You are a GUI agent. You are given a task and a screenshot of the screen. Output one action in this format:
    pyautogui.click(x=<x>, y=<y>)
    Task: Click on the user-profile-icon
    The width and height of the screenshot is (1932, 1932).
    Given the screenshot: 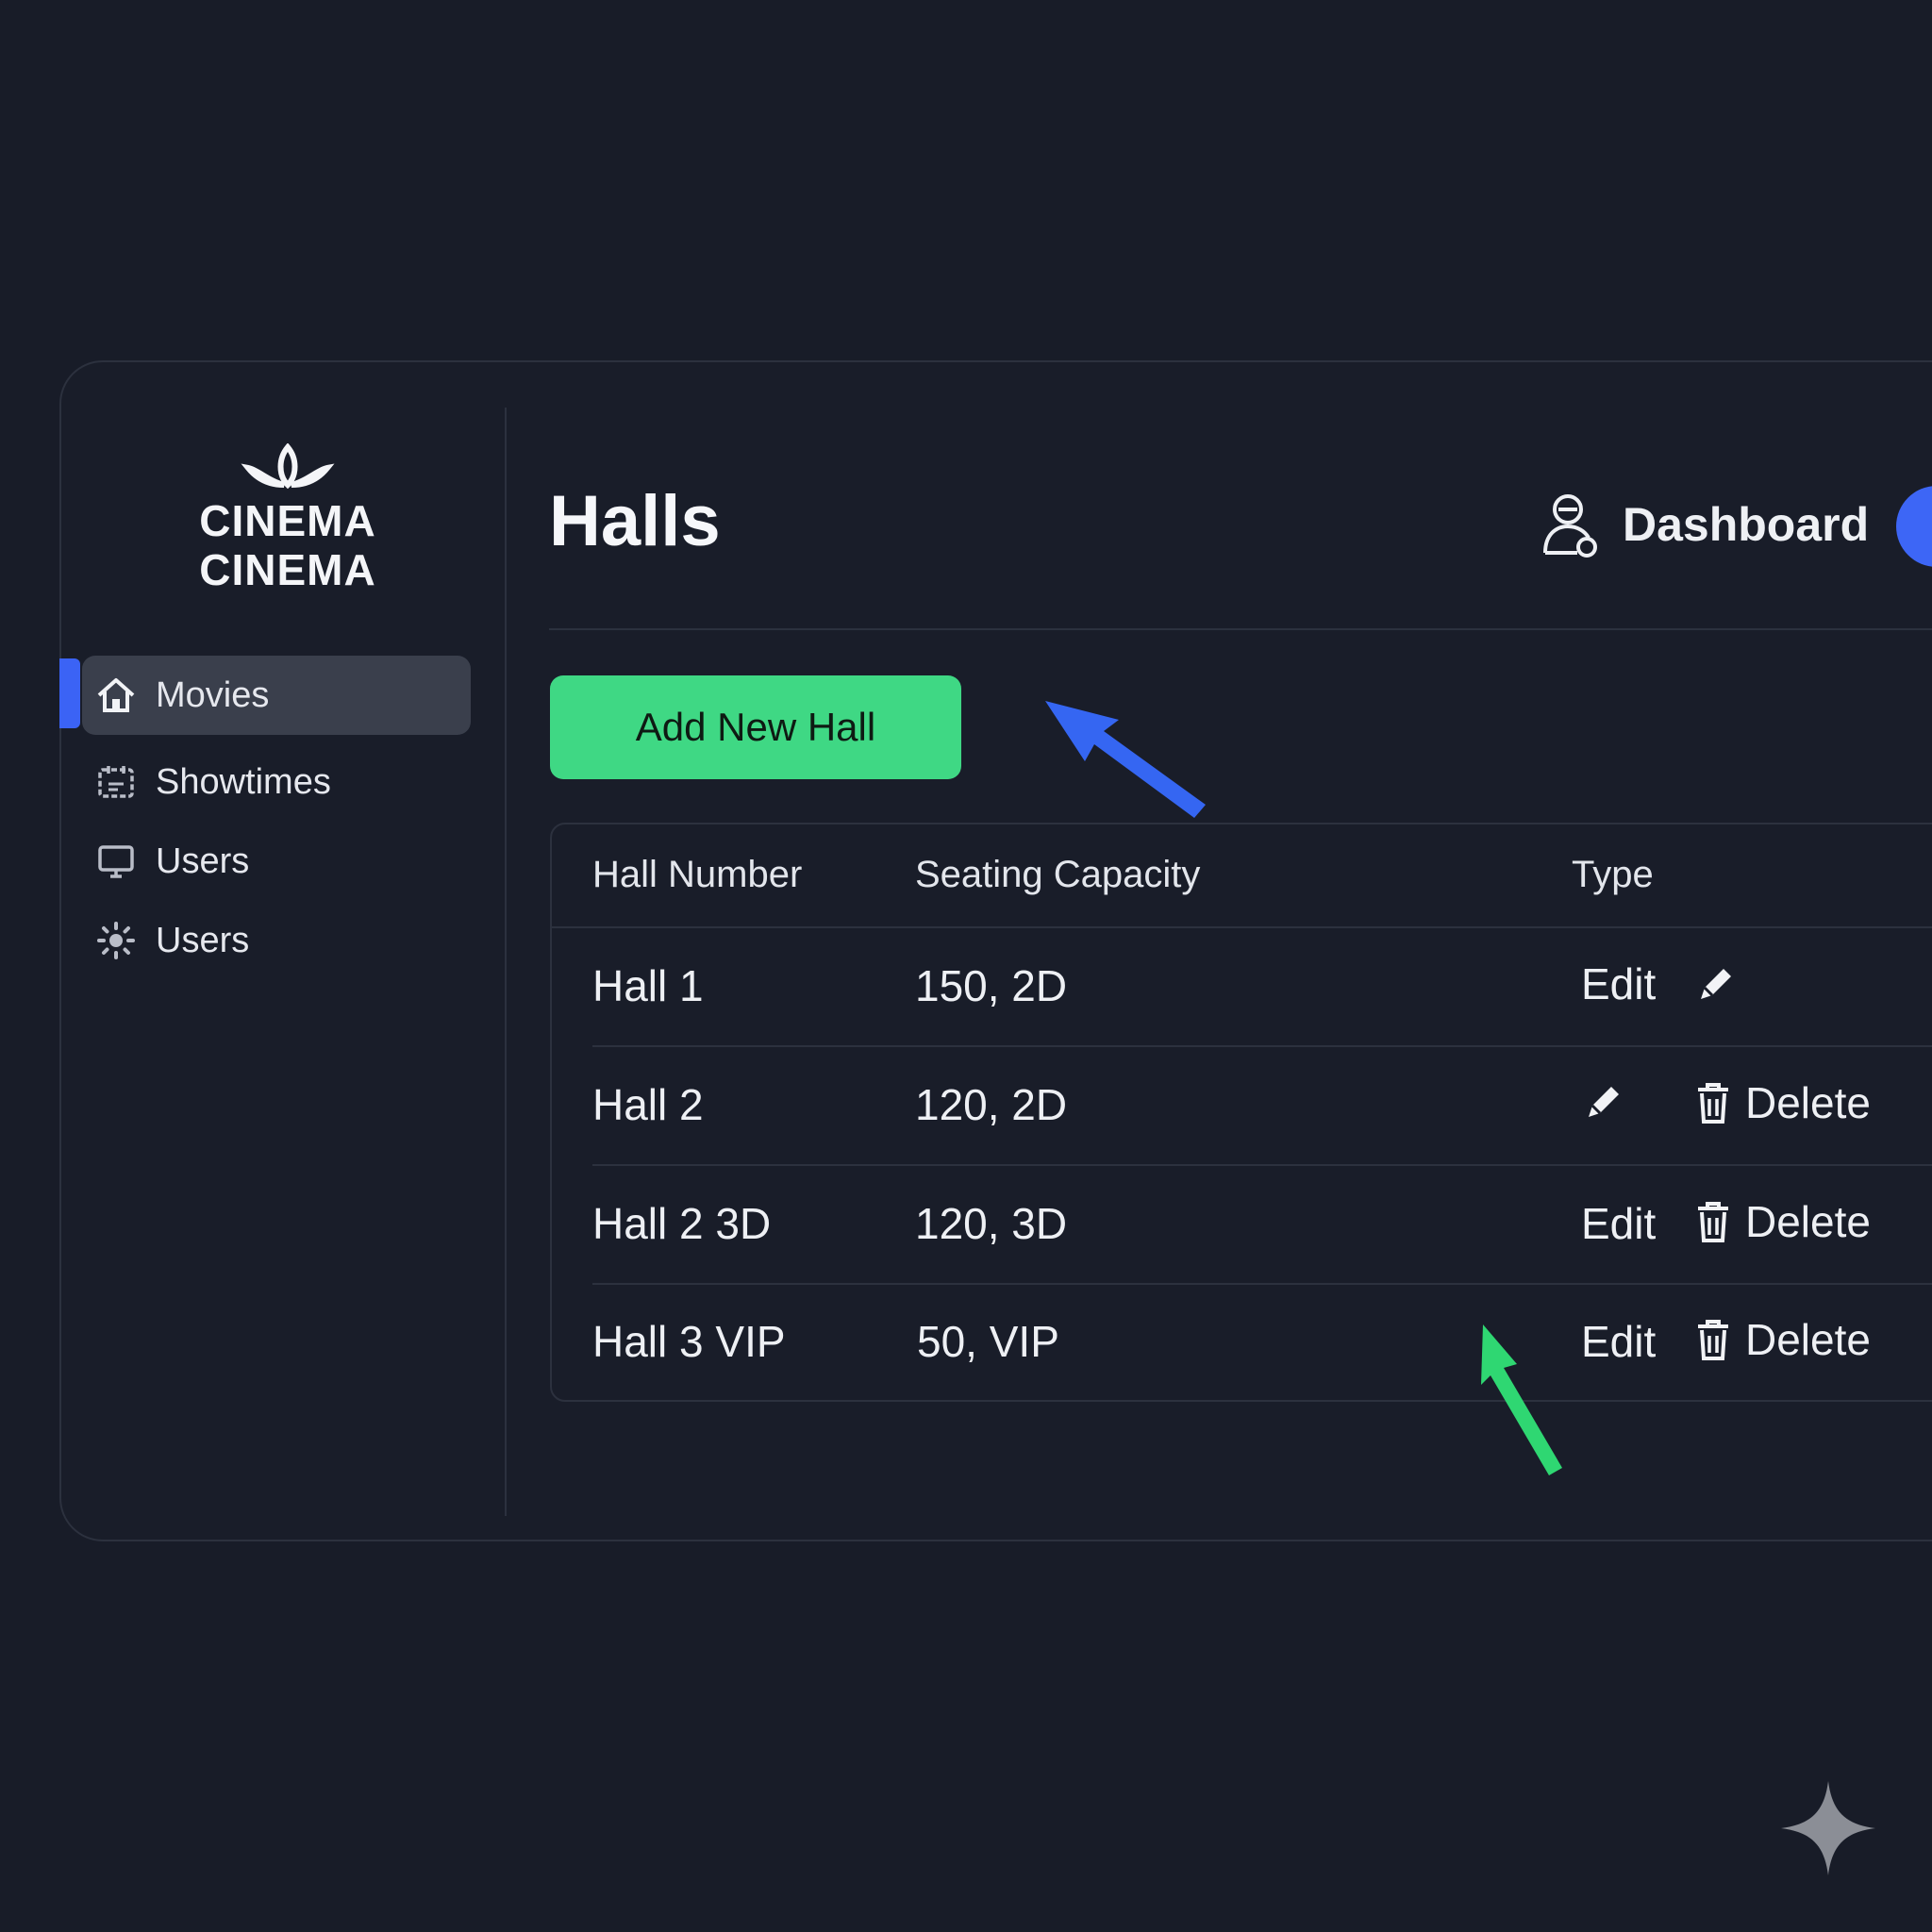 What is the action you would take?
    pyautogui.click(x=1570, y=526)
    